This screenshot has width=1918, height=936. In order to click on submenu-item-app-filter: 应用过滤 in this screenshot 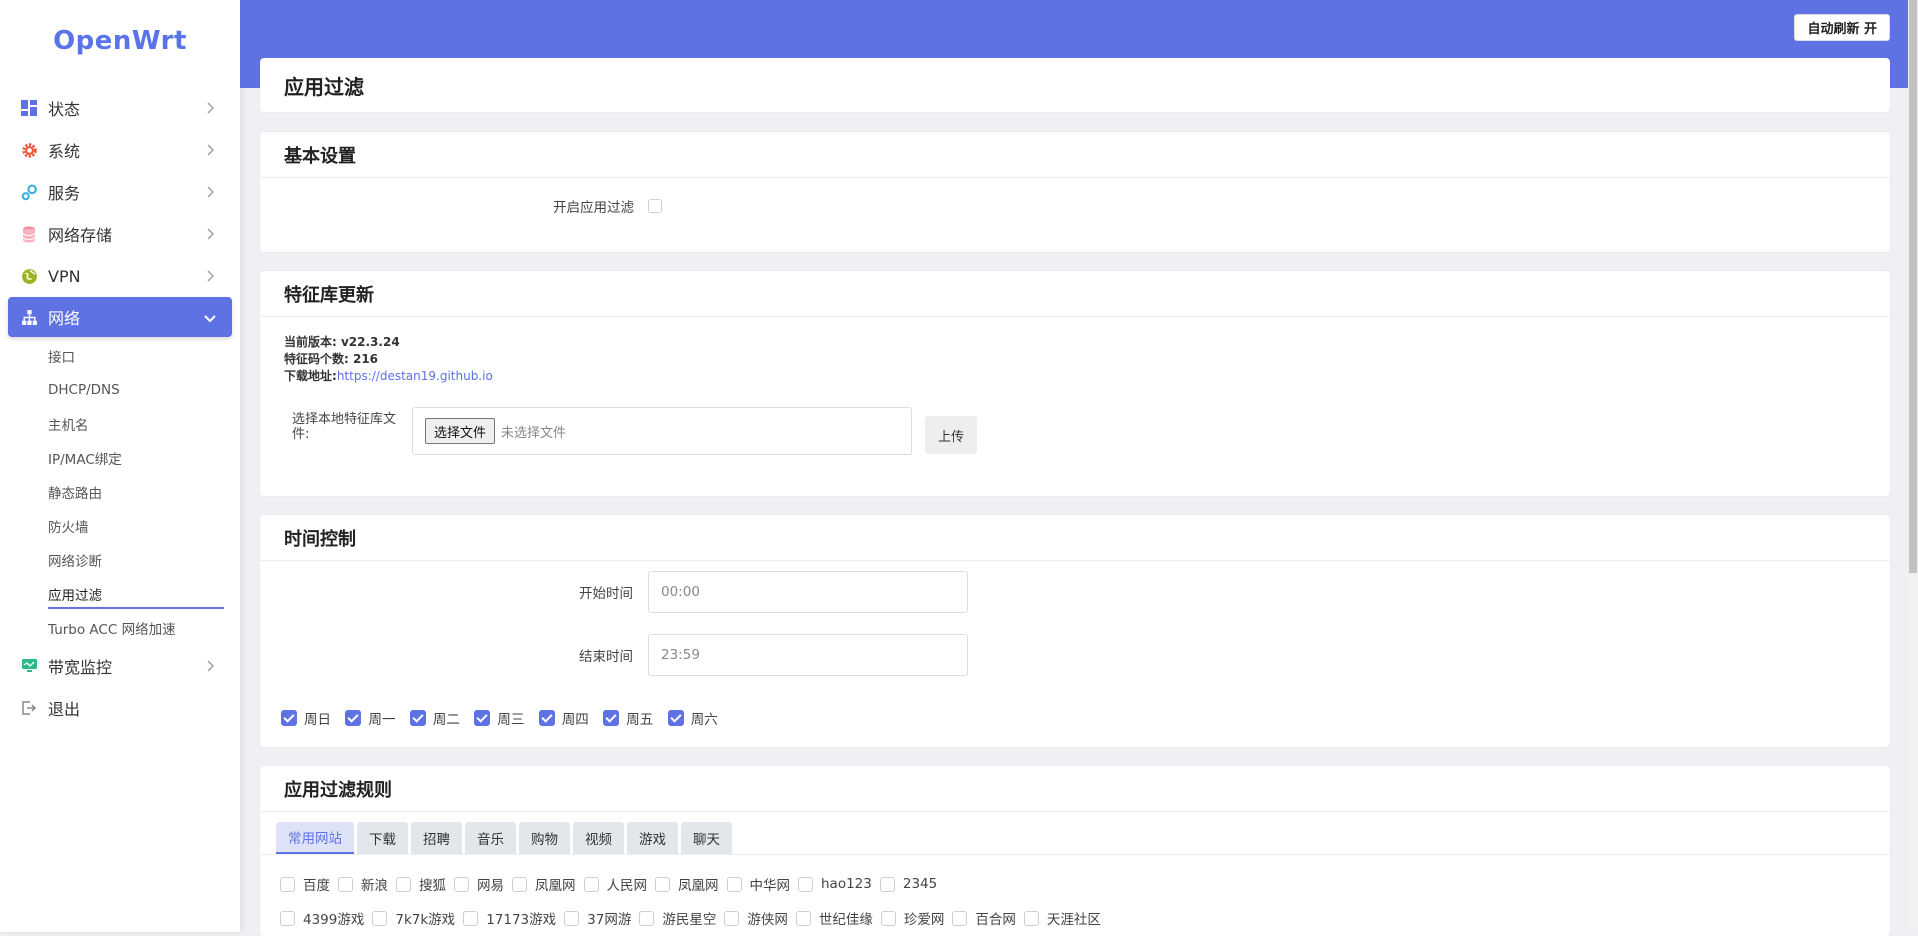, I will do `click(120, 594)`.